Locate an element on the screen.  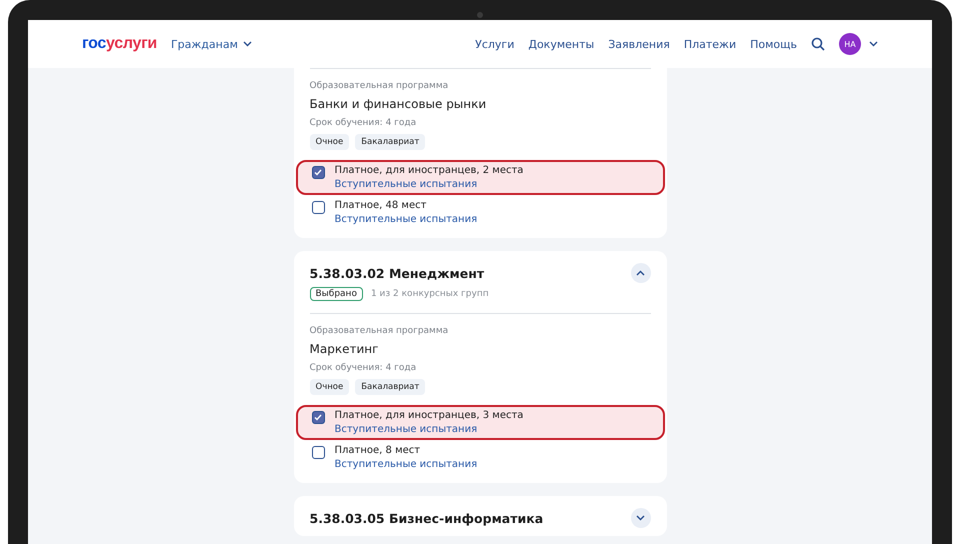
expand-button is located at coordinates (640, 518).